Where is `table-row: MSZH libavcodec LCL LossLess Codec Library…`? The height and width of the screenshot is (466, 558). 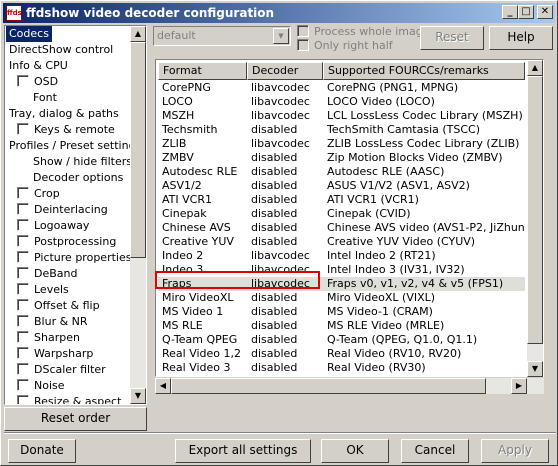
table-row: MSZH libavcodec LCL LossLess Codec Library… is located at coordinates (341, 116).